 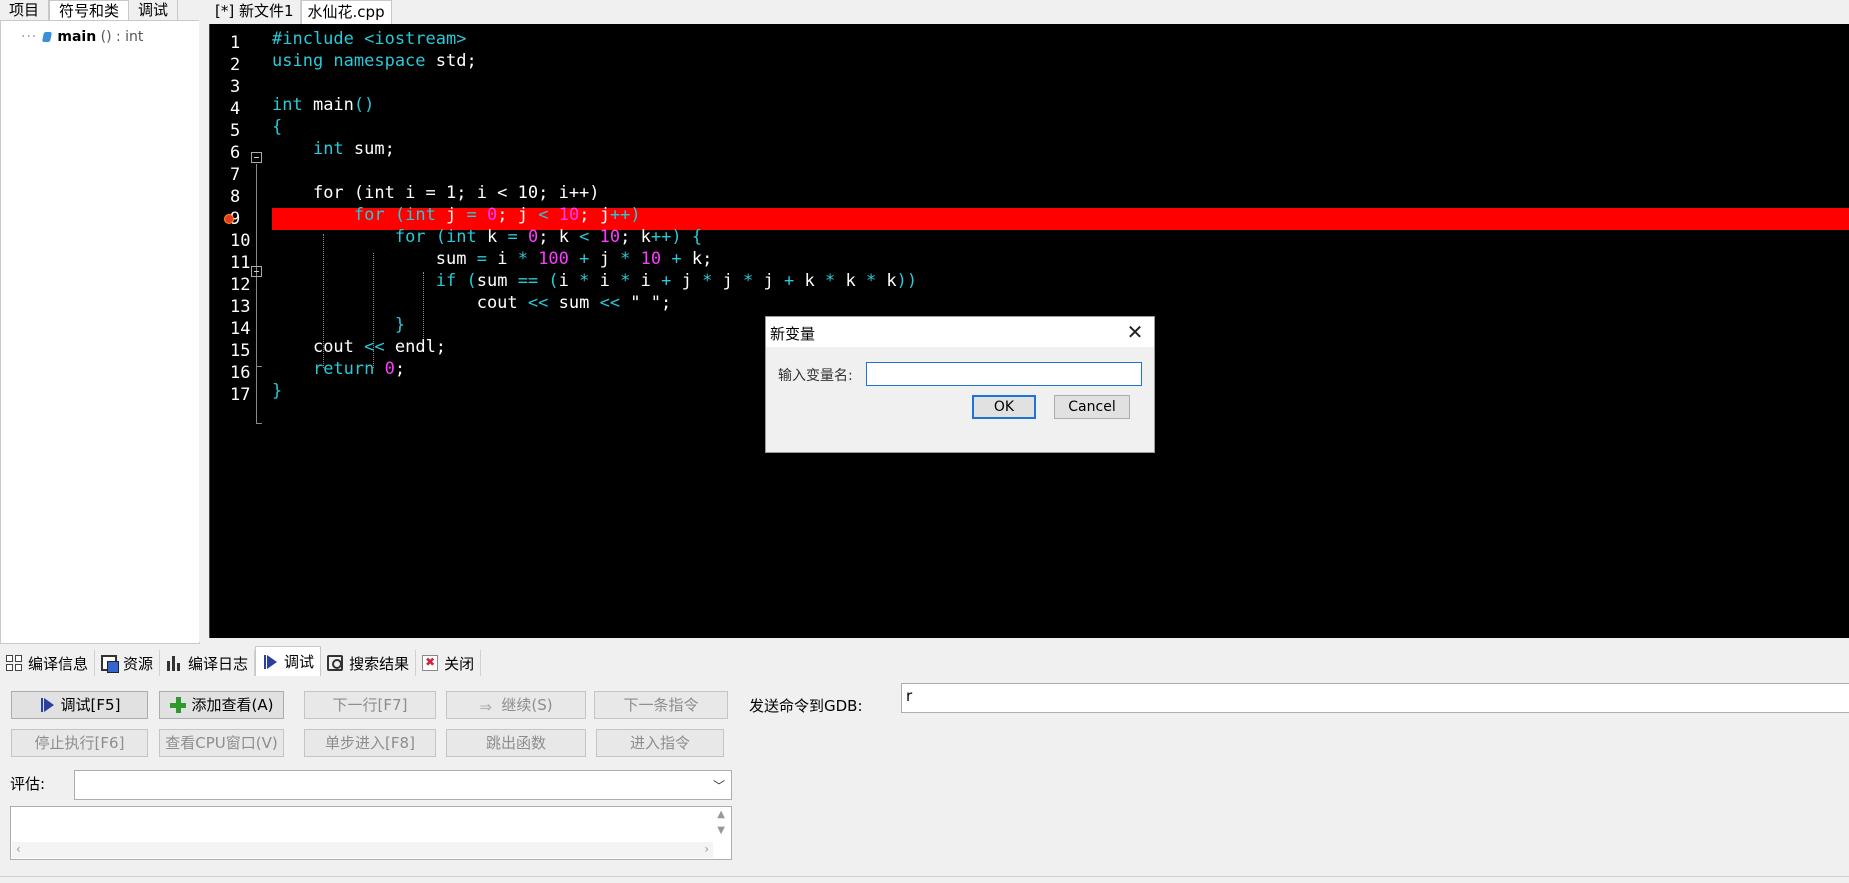 What do you see at coordinates (235, 153) in the screenshot?
I see `line-number: 6` at bounding box center [235, 153].